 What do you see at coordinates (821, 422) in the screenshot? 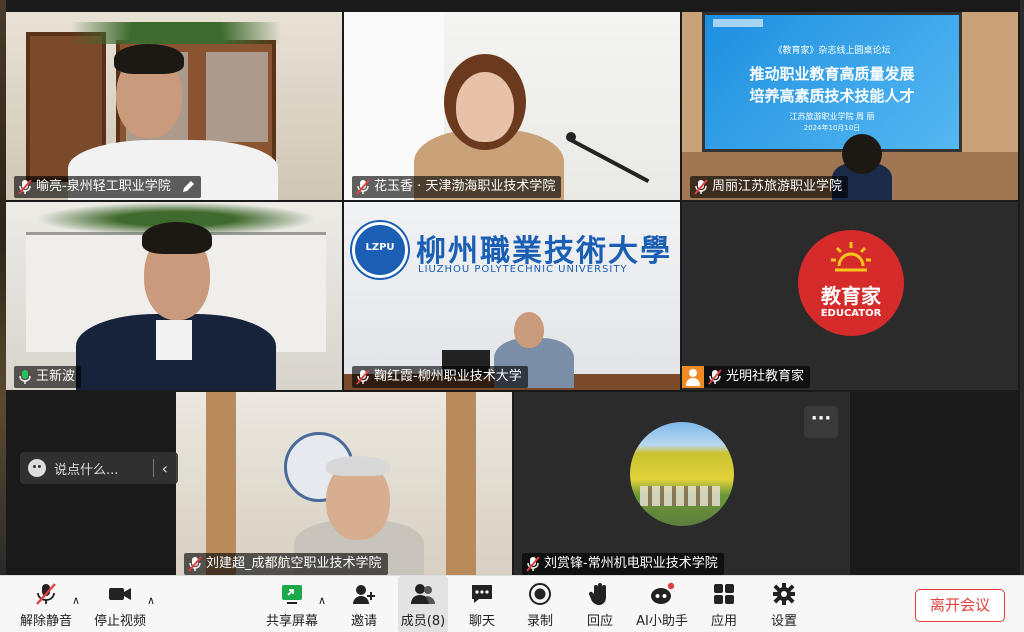
I see `more-options-button: ···` at bounding box center [821, 422].